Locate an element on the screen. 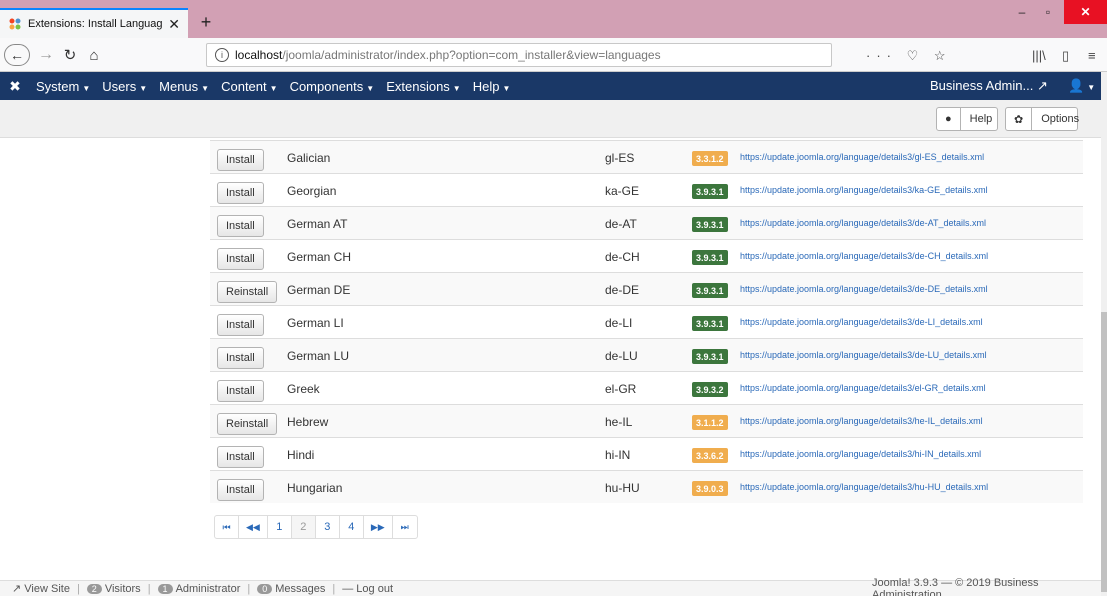  tab-close-icon: ✕ is located at coordinates (174, 24).